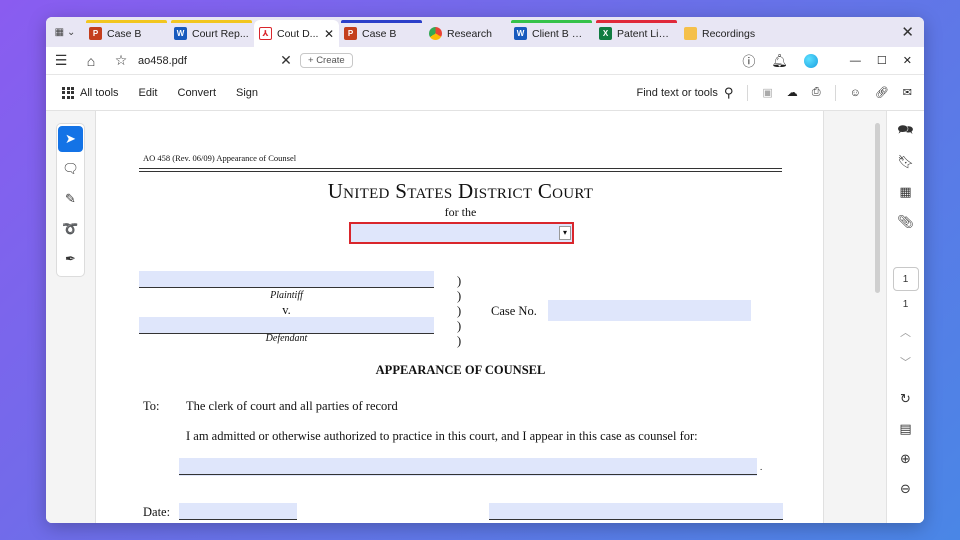 This screenshot has height=540, width=960. Describe the element at coordinates (767, 92) in the screenshot. I see `save-icon: ▣` at that location.